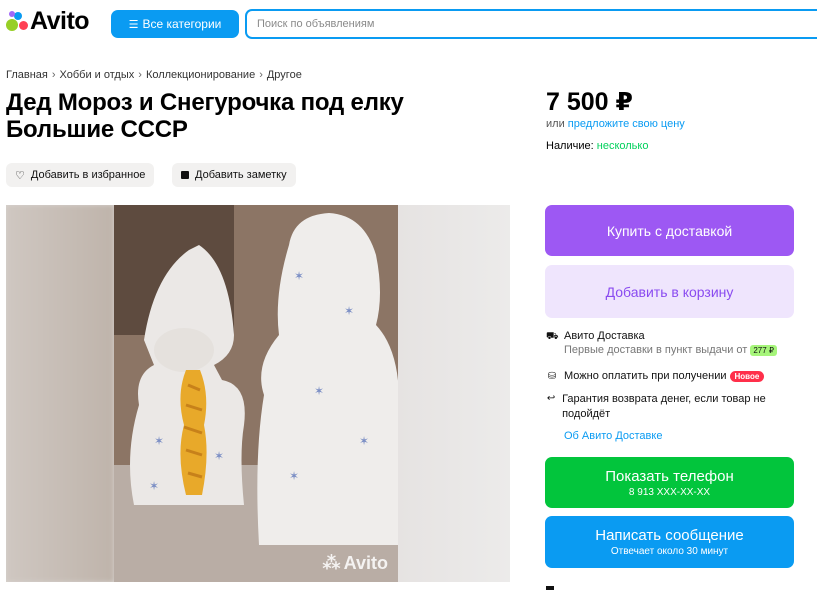 The width and height of the screenshot is (817, 593). Describe the element at coordinates (570, 146) in the screenshot. I see `stock-label: Наличие:` at that location.